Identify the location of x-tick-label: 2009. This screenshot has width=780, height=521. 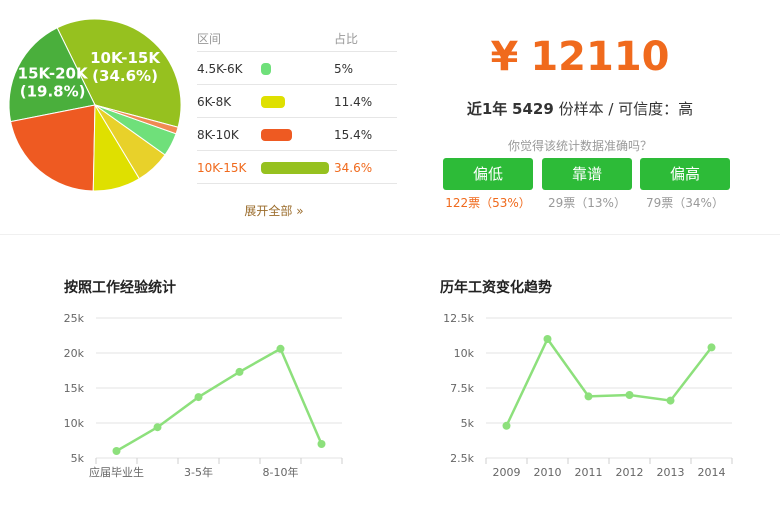
(507, 472).